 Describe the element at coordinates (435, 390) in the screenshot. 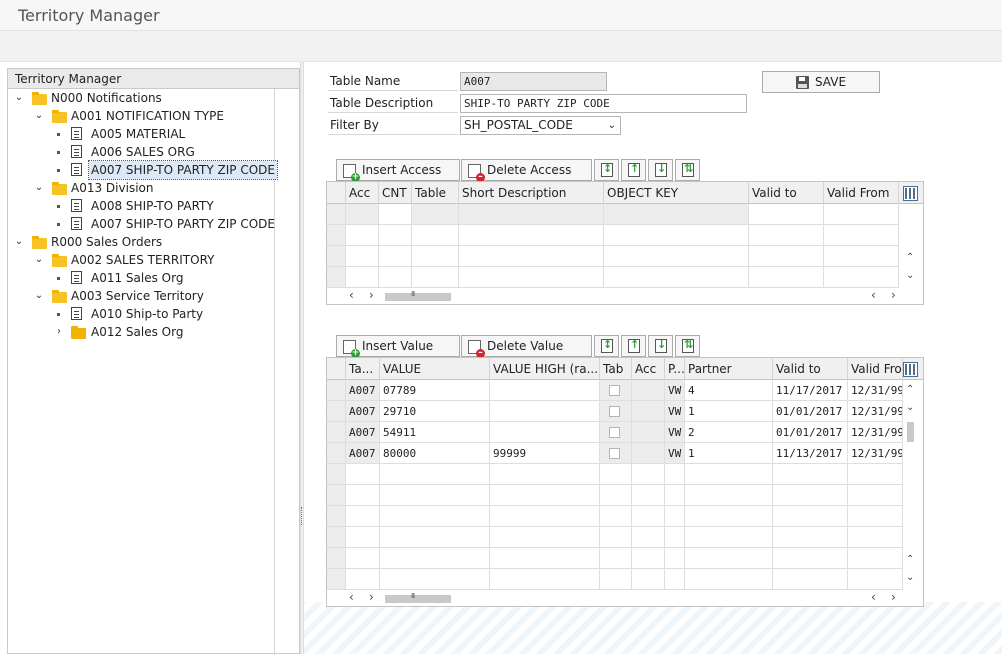

I see `cell-value: 07789` at that location.